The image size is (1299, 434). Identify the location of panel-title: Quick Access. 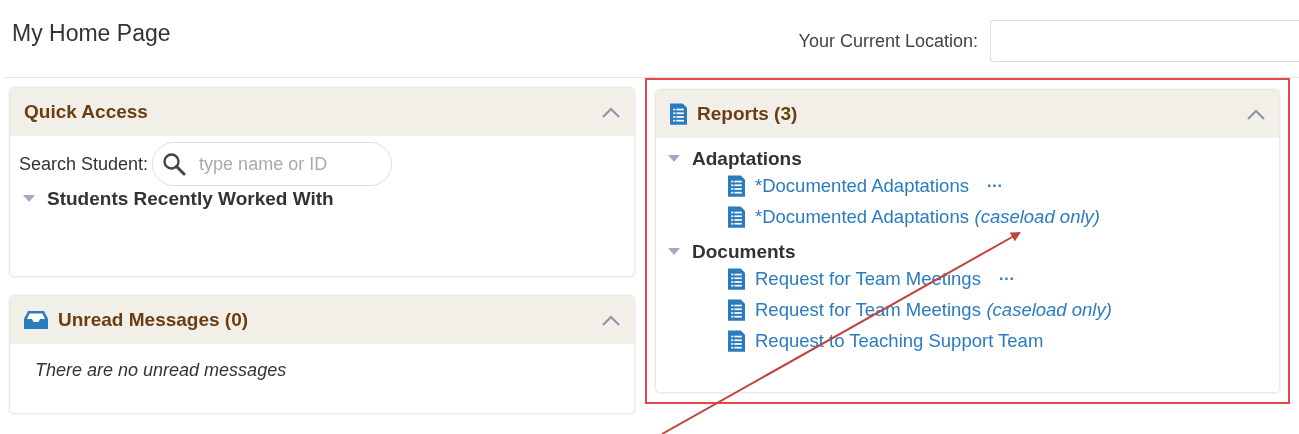
(86, 112).